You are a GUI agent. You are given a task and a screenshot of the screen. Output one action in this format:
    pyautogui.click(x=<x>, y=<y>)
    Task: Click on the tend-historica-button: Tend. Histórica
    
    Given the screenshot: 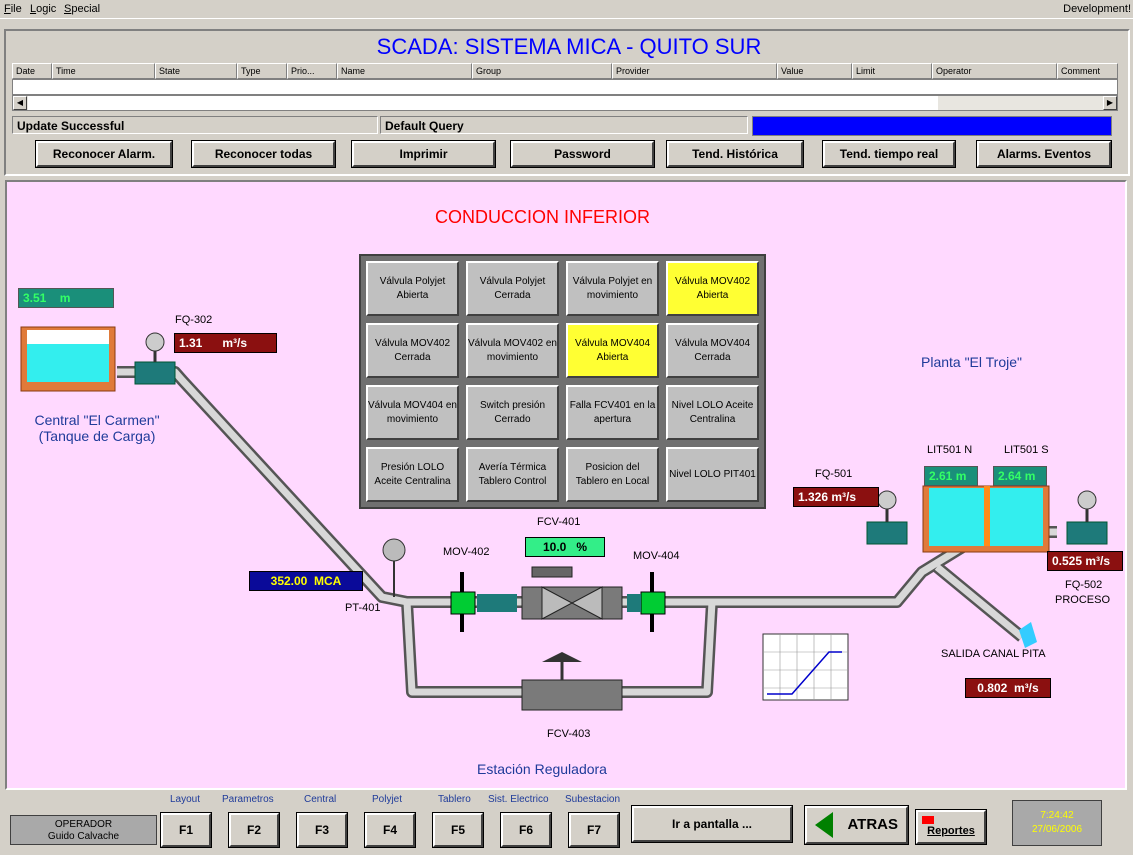 What is the action you would take?
    pyautogui.click(x=735, y=154)
    